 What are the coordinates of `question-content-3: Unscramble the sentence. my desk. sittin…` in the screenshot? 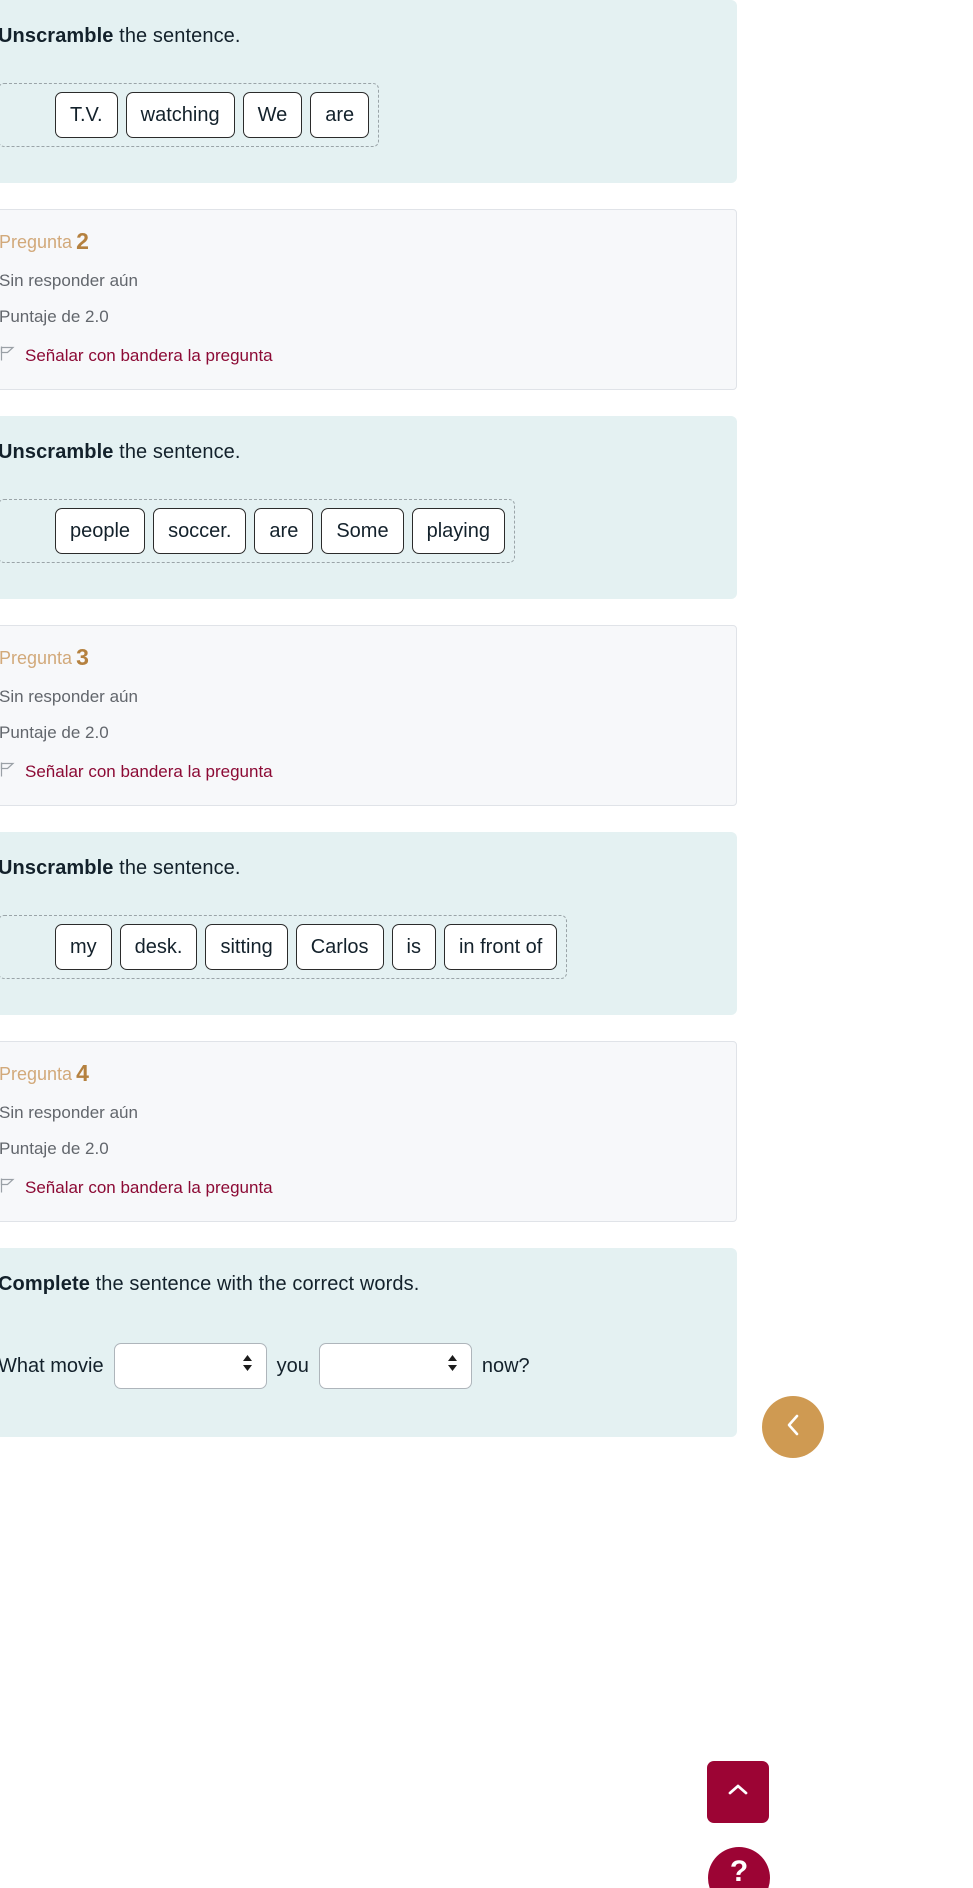 It's located at (368, 923).